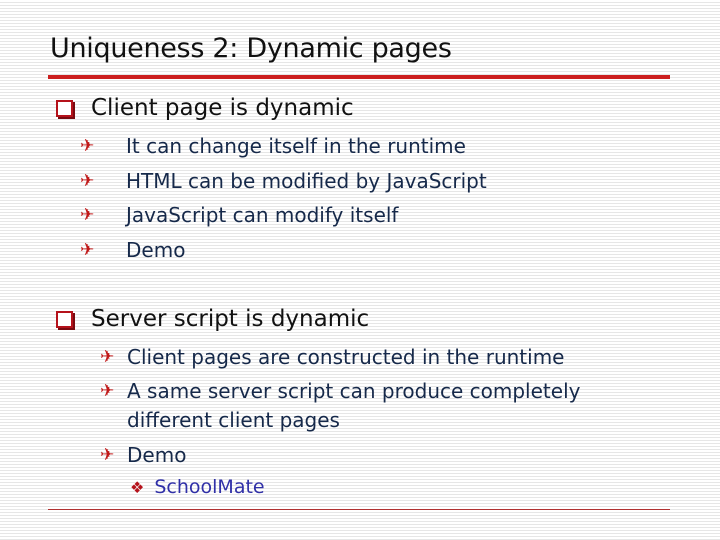  I want to click on sub-list-item: ❖ SchoolMate, so click(197, 487).